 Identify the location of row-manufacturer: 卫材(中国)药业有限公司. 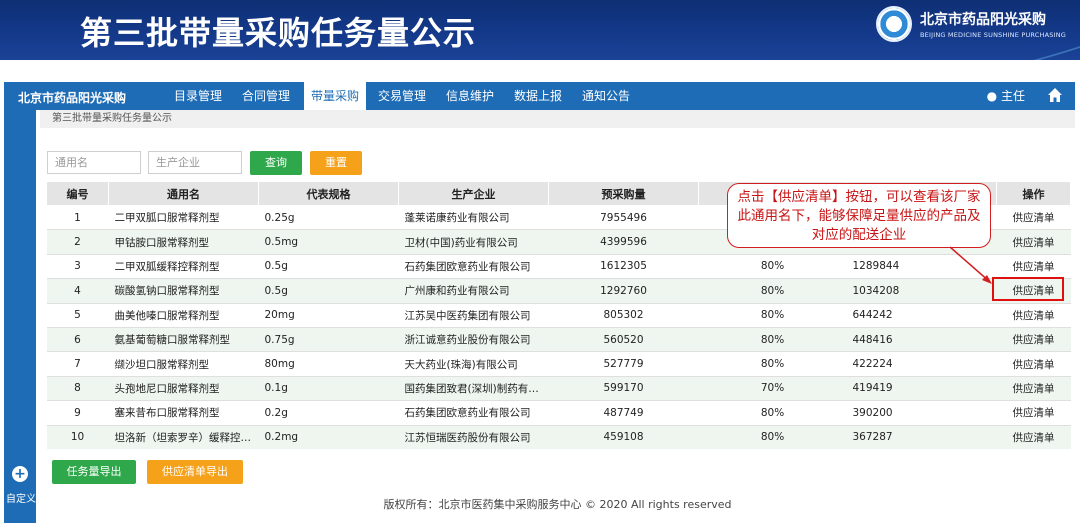
(473, 242).